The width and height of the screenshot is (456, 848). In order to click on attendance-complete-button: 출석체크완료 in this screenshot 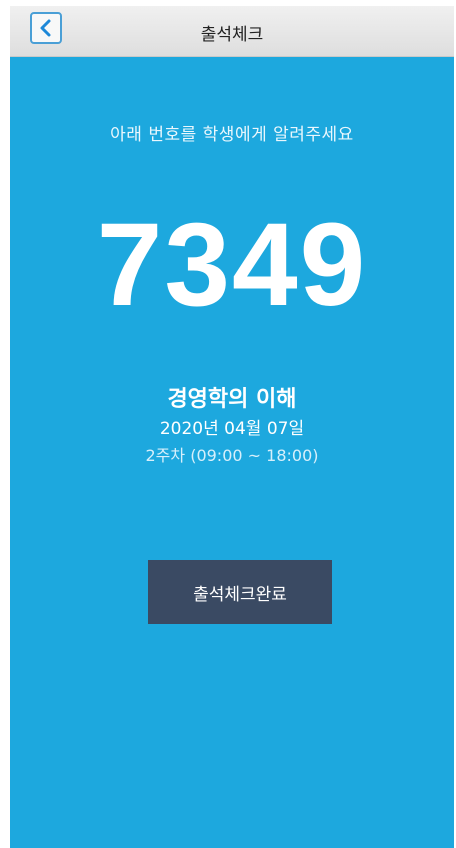, I will do `click(240, 592)`.